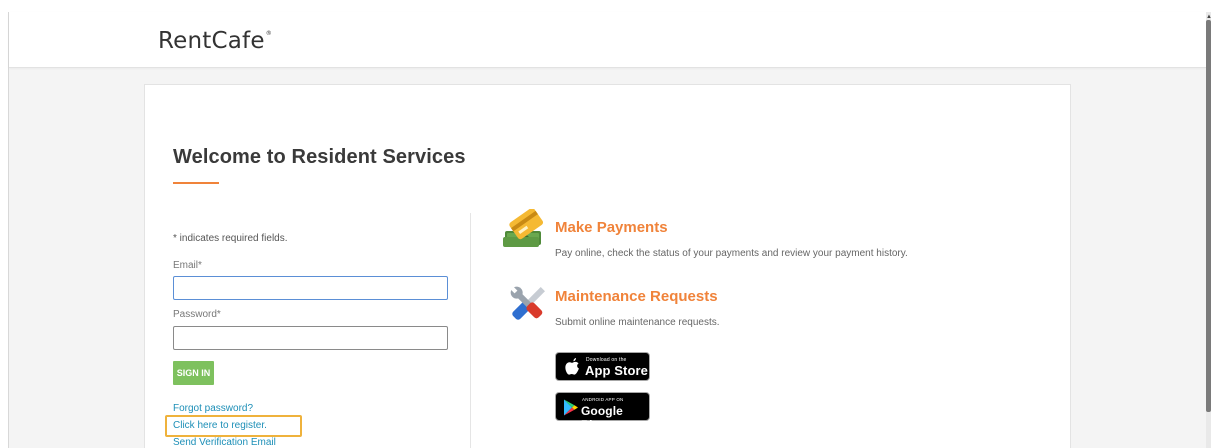 The height and width of the screenshot is (448, 1211). Describe the element at coordinates (636, 296) in the screenshot. I see `maintenance-requests-title: Maintenance Requests` at that location.